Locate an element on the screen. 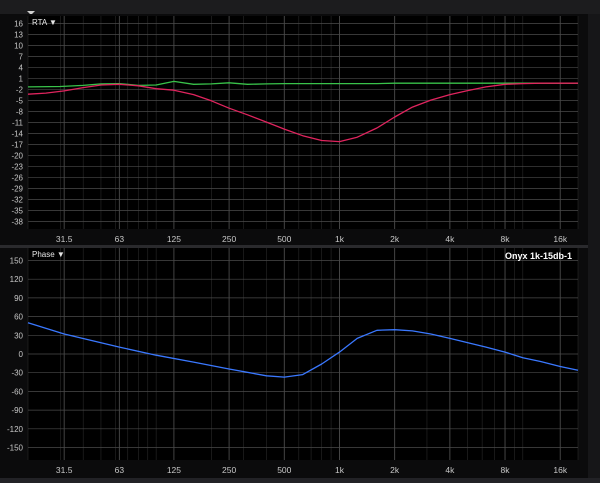  y-tick-label: 16 is located at coordinates (18, 23).